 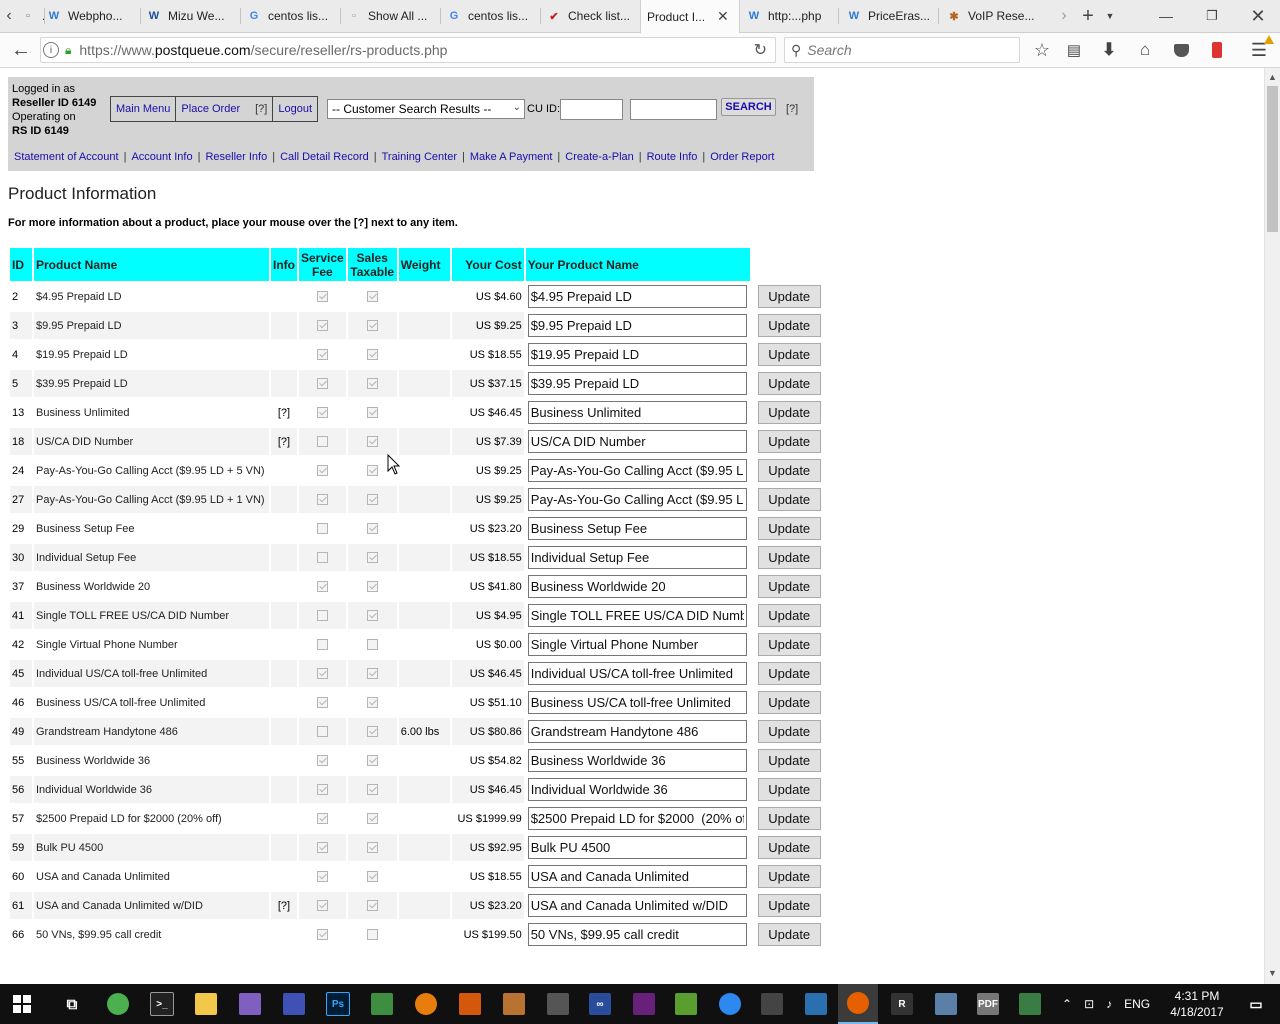 I want to click on reseller-link: Route Info, so click(x=672, y=157).